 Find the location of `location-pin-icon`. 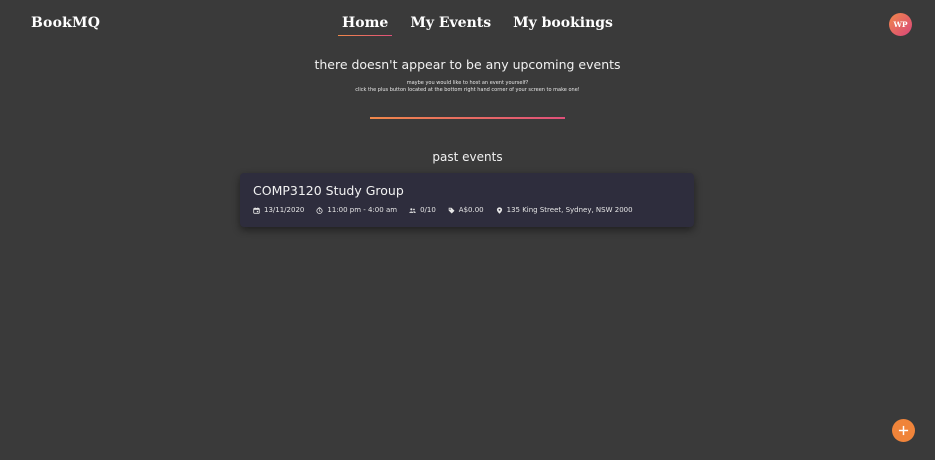

location-pin-icon is located at coordinates (499, 210).